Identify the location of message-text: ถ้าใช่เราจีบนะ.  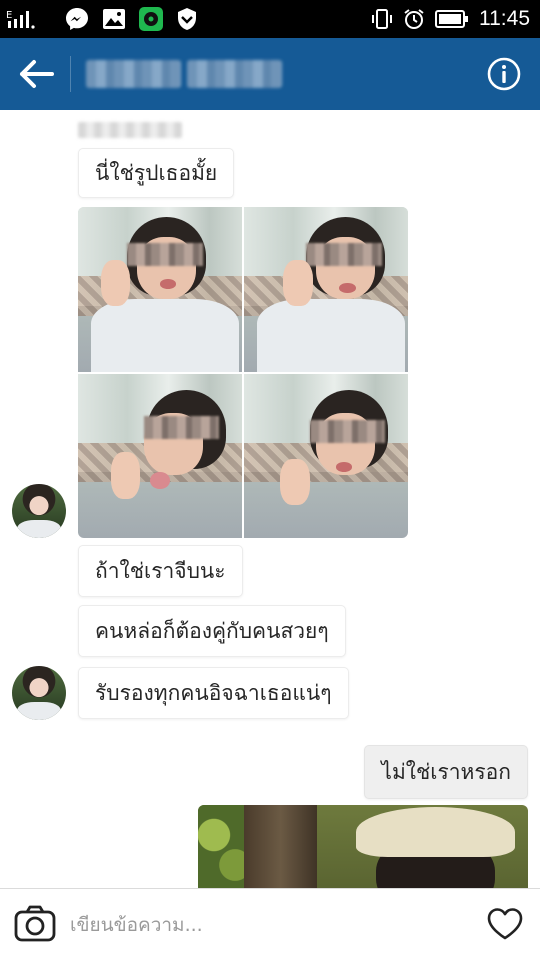
(160, 570).